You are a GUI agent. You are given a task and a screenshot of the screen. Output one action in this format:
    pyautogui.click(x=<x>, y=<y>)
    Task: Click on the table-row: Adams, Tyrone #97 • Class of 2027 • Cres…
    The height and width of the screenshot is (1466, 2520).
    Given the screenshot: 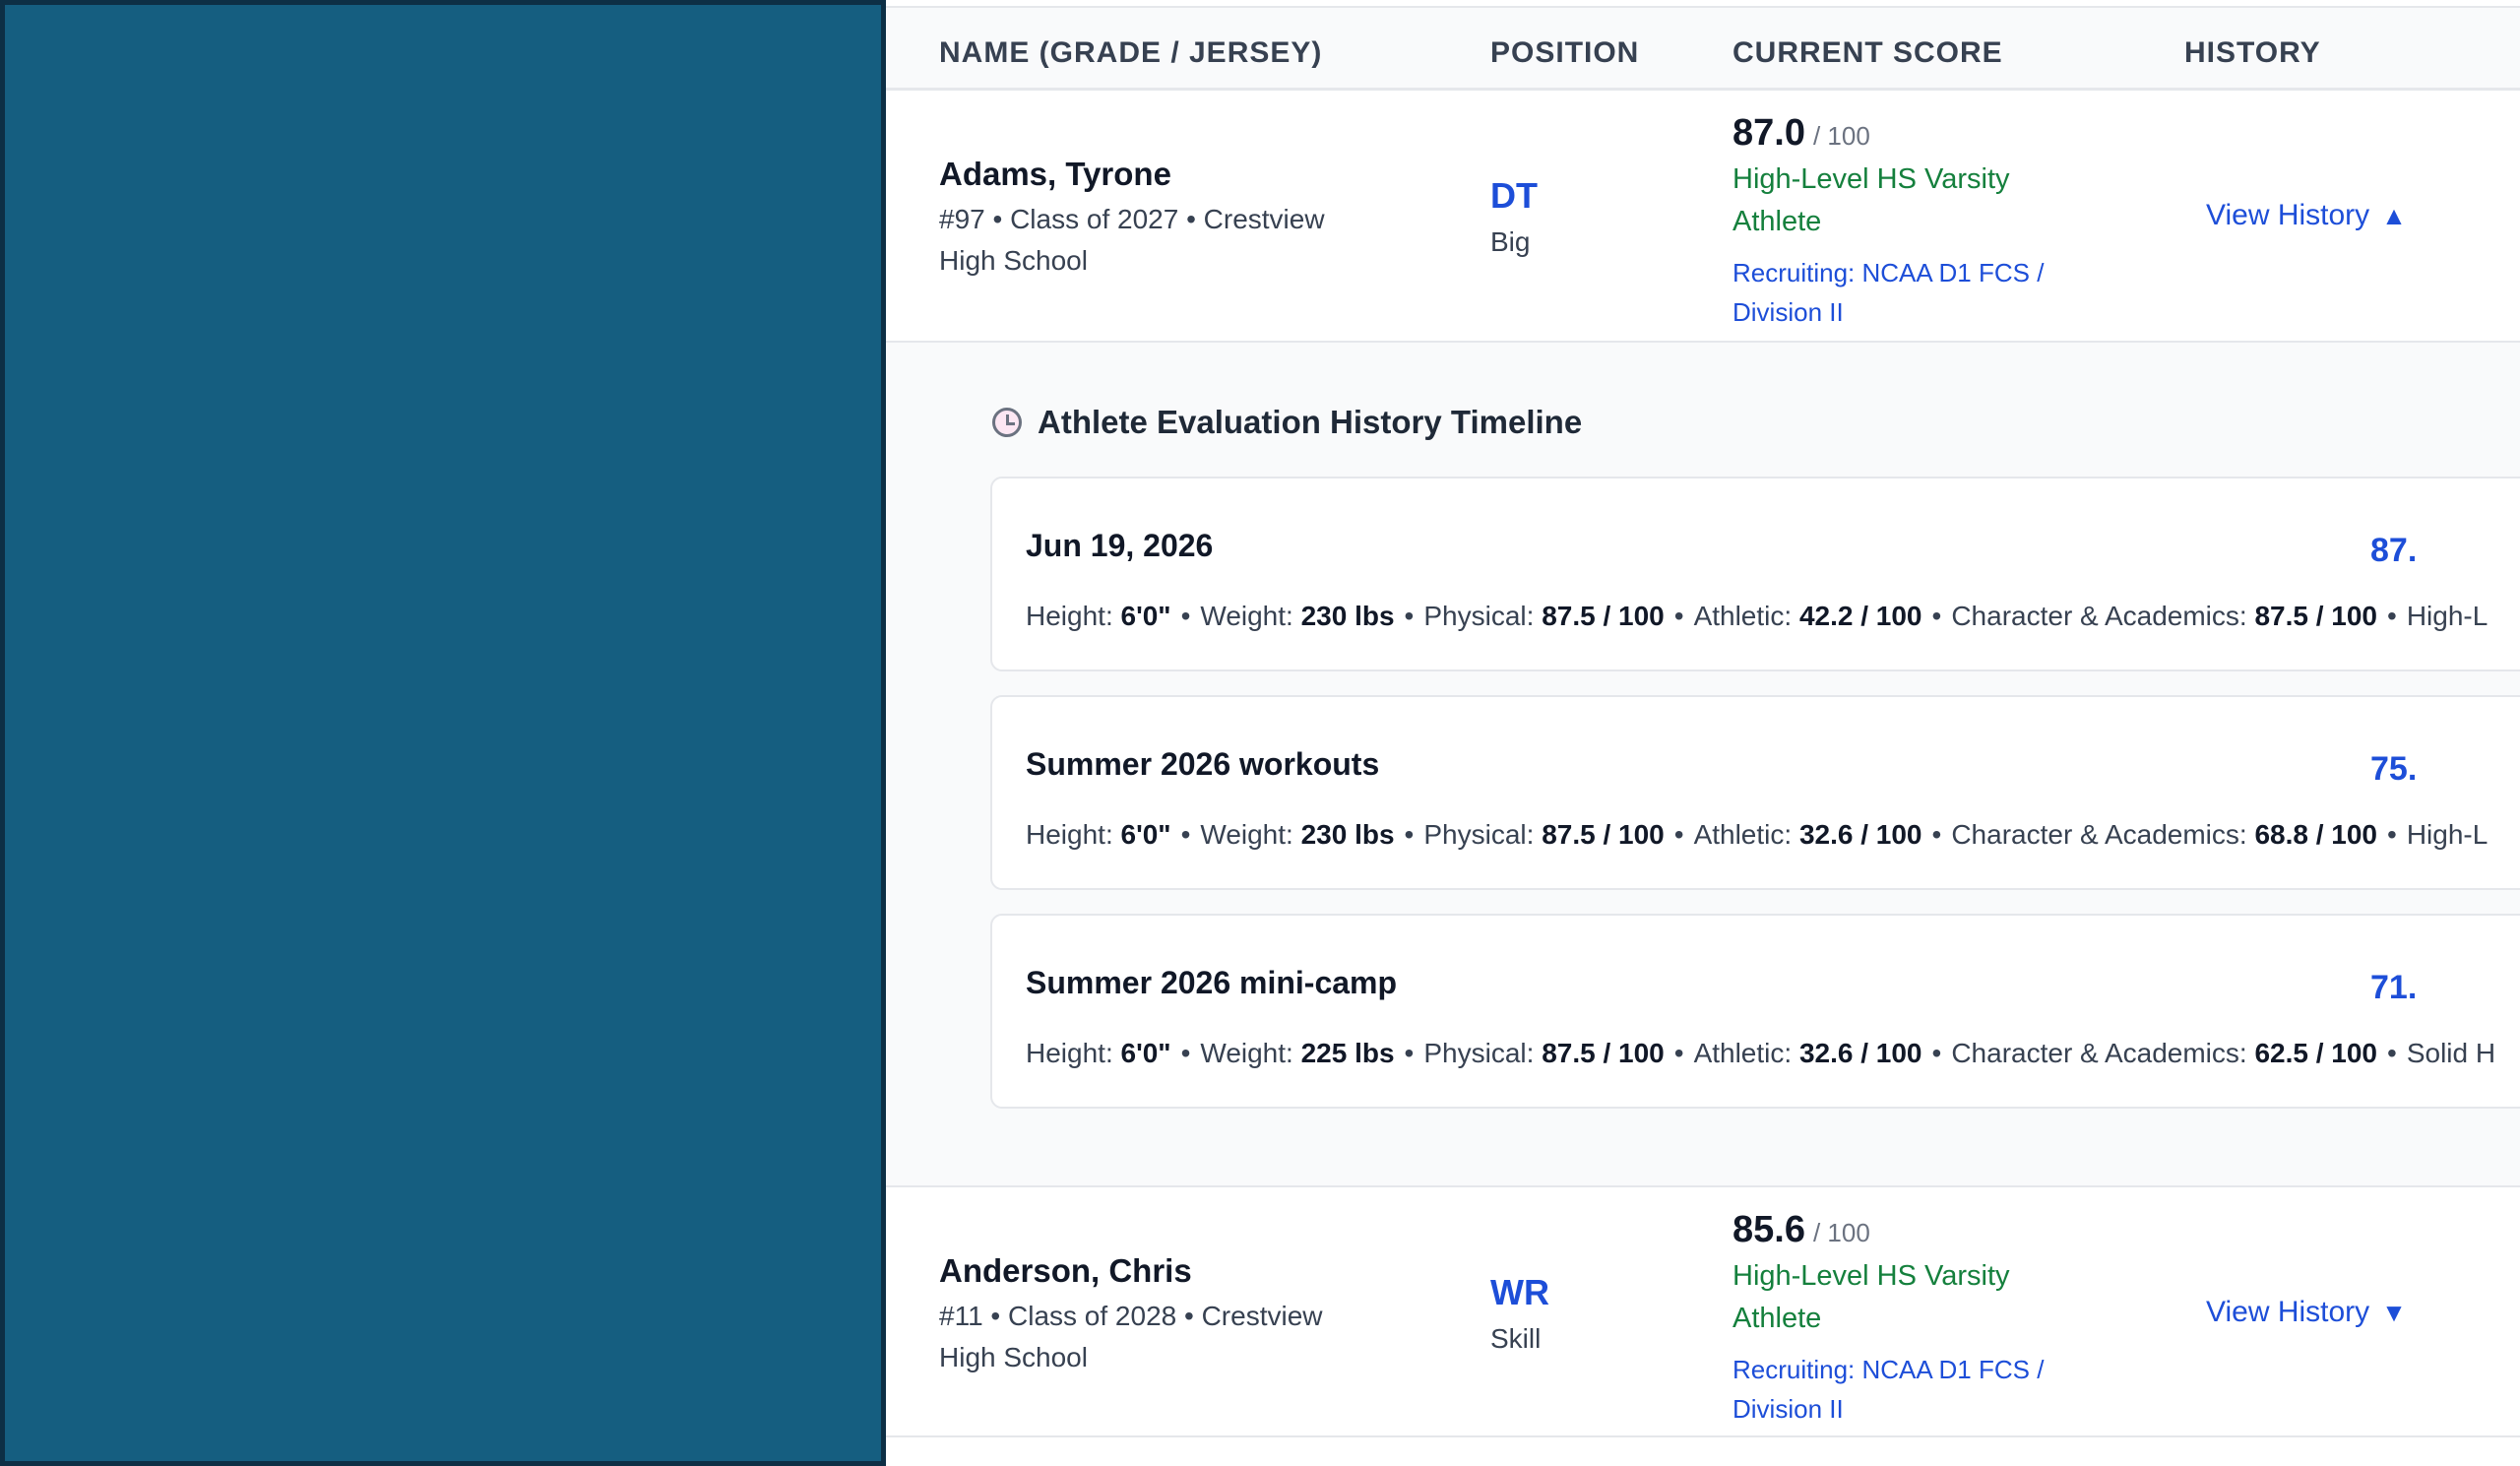 What is the action you would take?
    pyautogui.click(x=1703, y=217)
    